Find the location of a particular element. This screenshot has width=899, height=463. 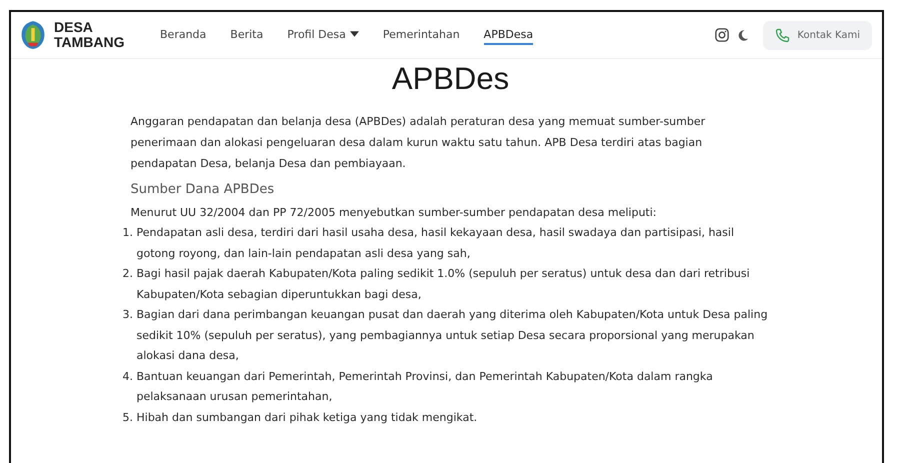

list-number: 4. is located at coordinates (128, 376).